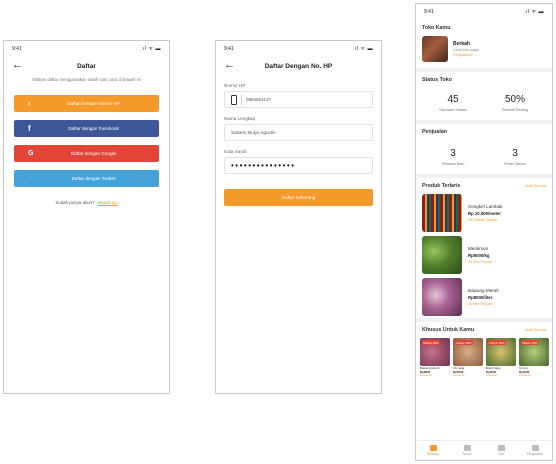 The width and height of the screenshot is (556, 464). What do you see at coordinates (426, 375) in the screenshot?
I see `card-sold: Terjual 20` at bounding box center [426, 375].